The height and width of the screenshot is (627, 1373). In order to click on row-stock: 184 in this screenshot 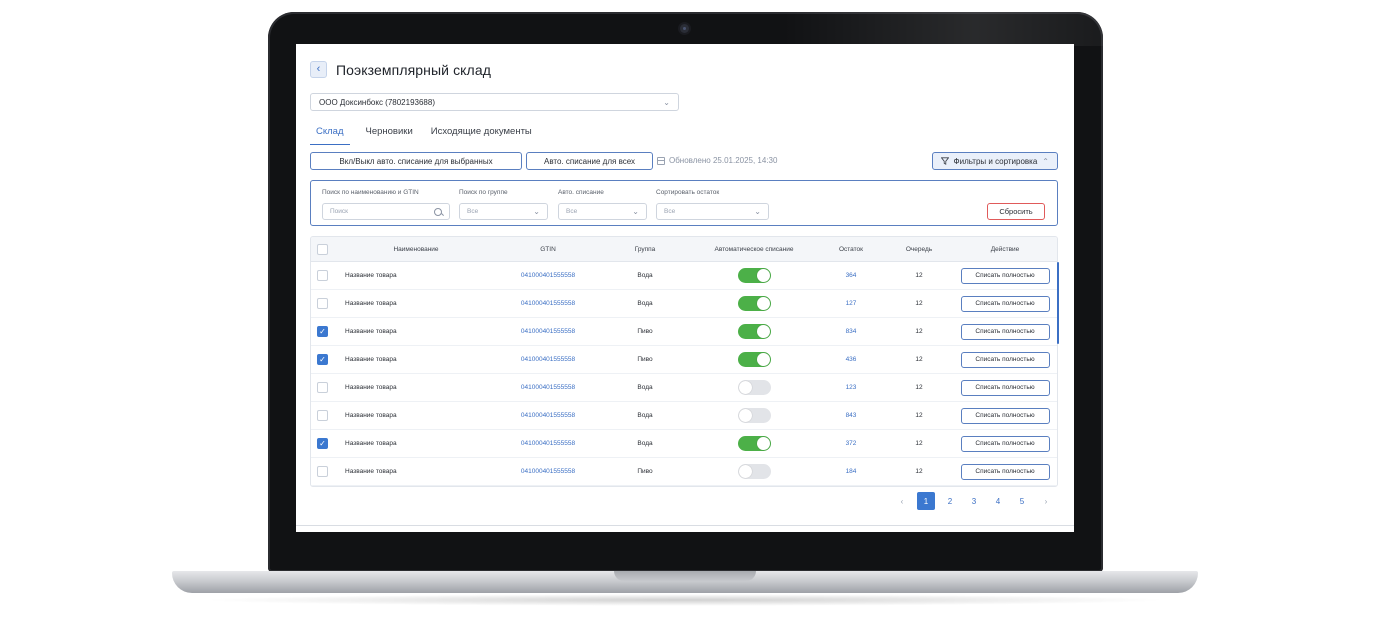, I will do `click(851, 471)`.